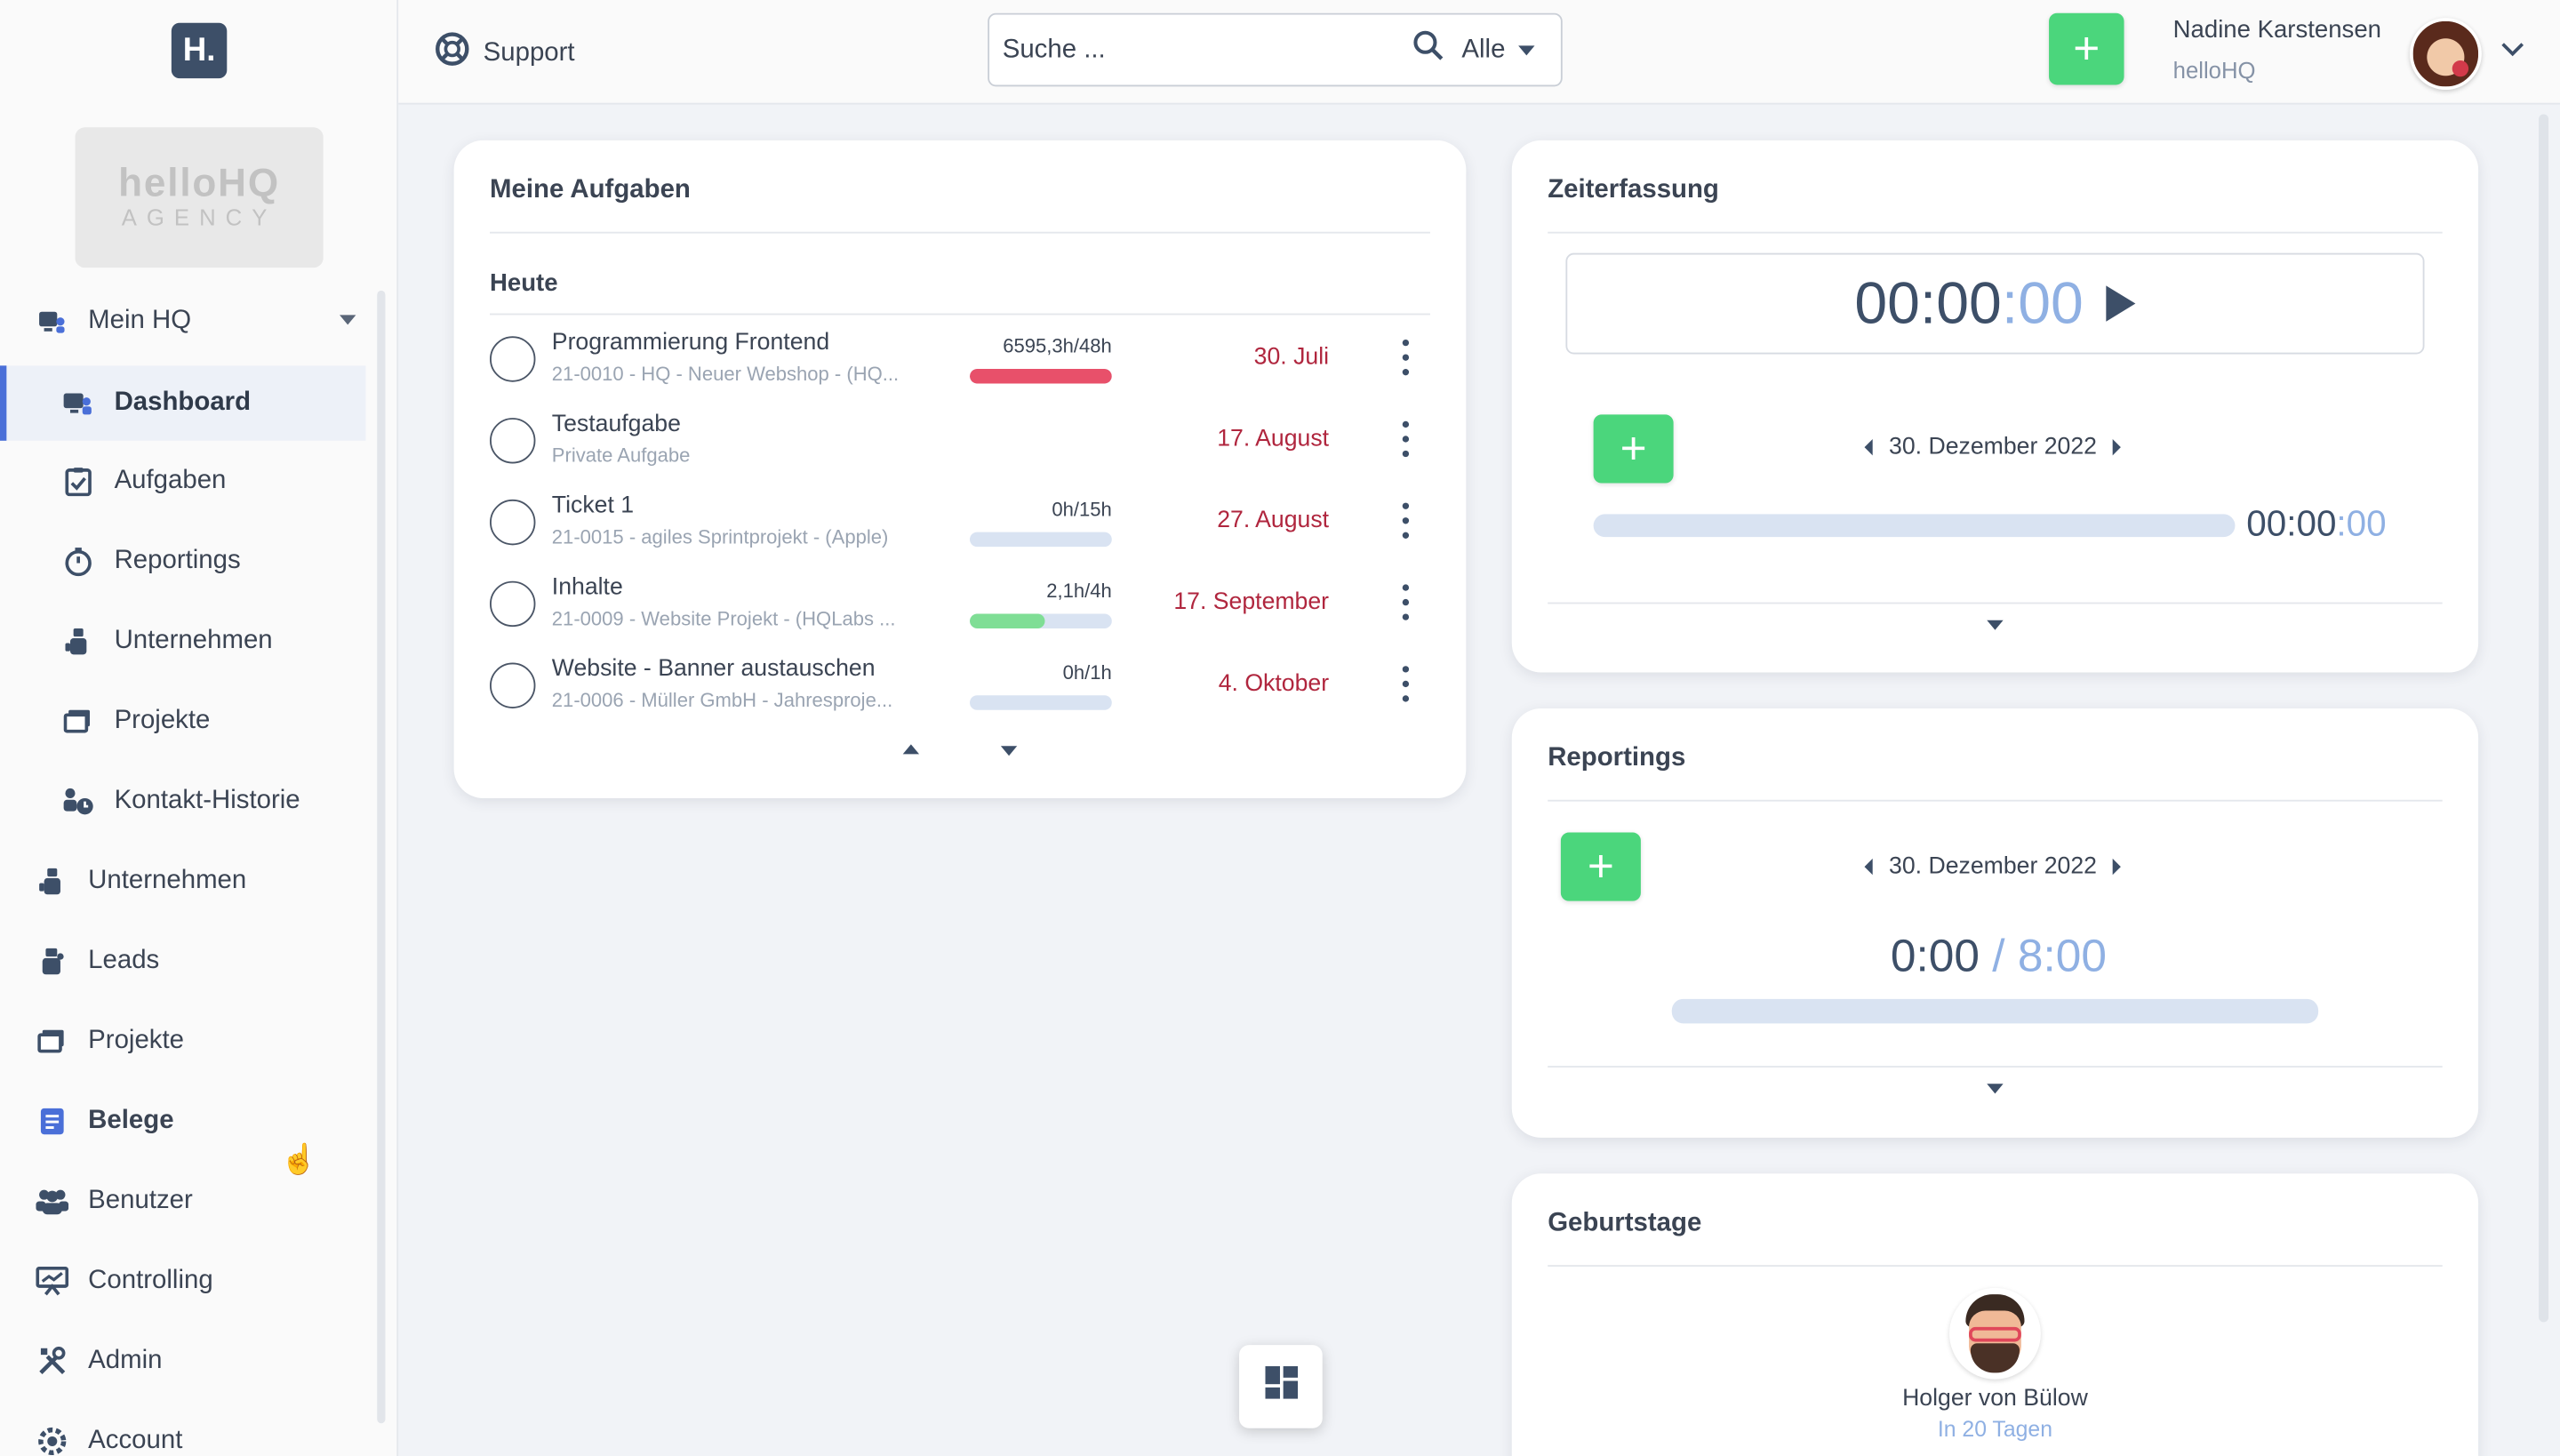 The width and height of the screenshot is (2560, 1456). I want to click on task-name: Website - Banner austauschen, so click(714, 669).